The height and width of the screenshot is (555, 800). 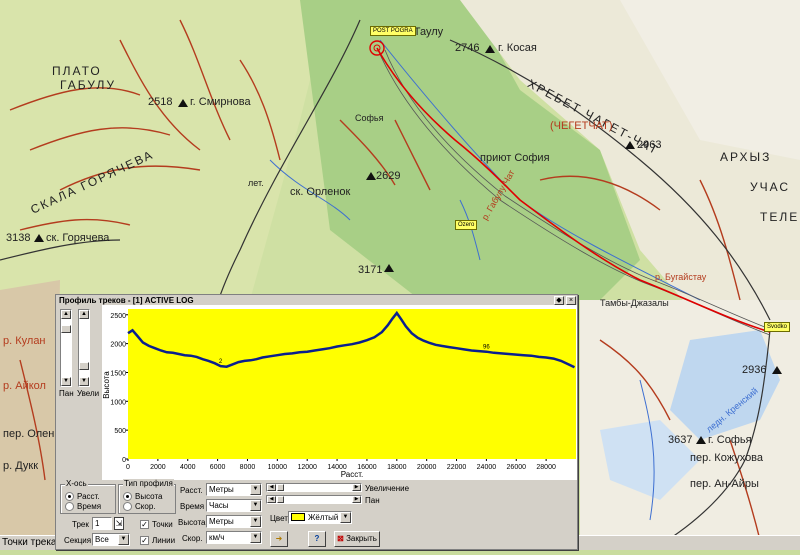 I want to click on x-tick-label: 4000, so click(x=188, y=467).